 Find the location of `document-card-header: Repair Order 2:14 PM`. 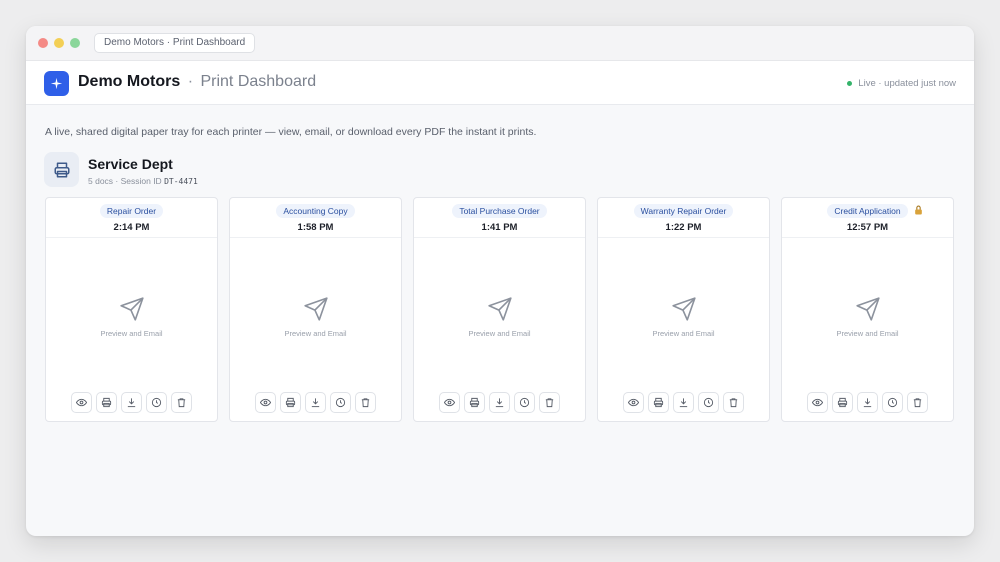

document-card-header: Repair Order 2:14 PM is located at coordinates (131, 218).